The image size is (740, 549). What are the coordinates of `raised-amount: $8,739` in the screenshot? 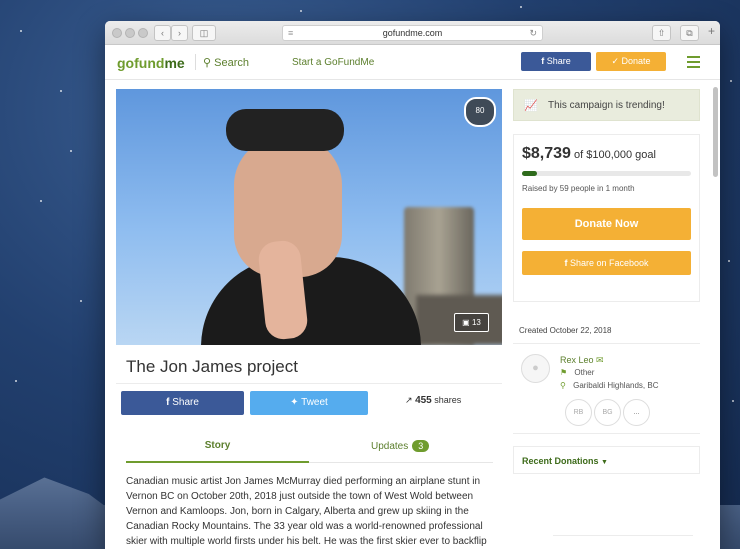 It's located at (546, 153).